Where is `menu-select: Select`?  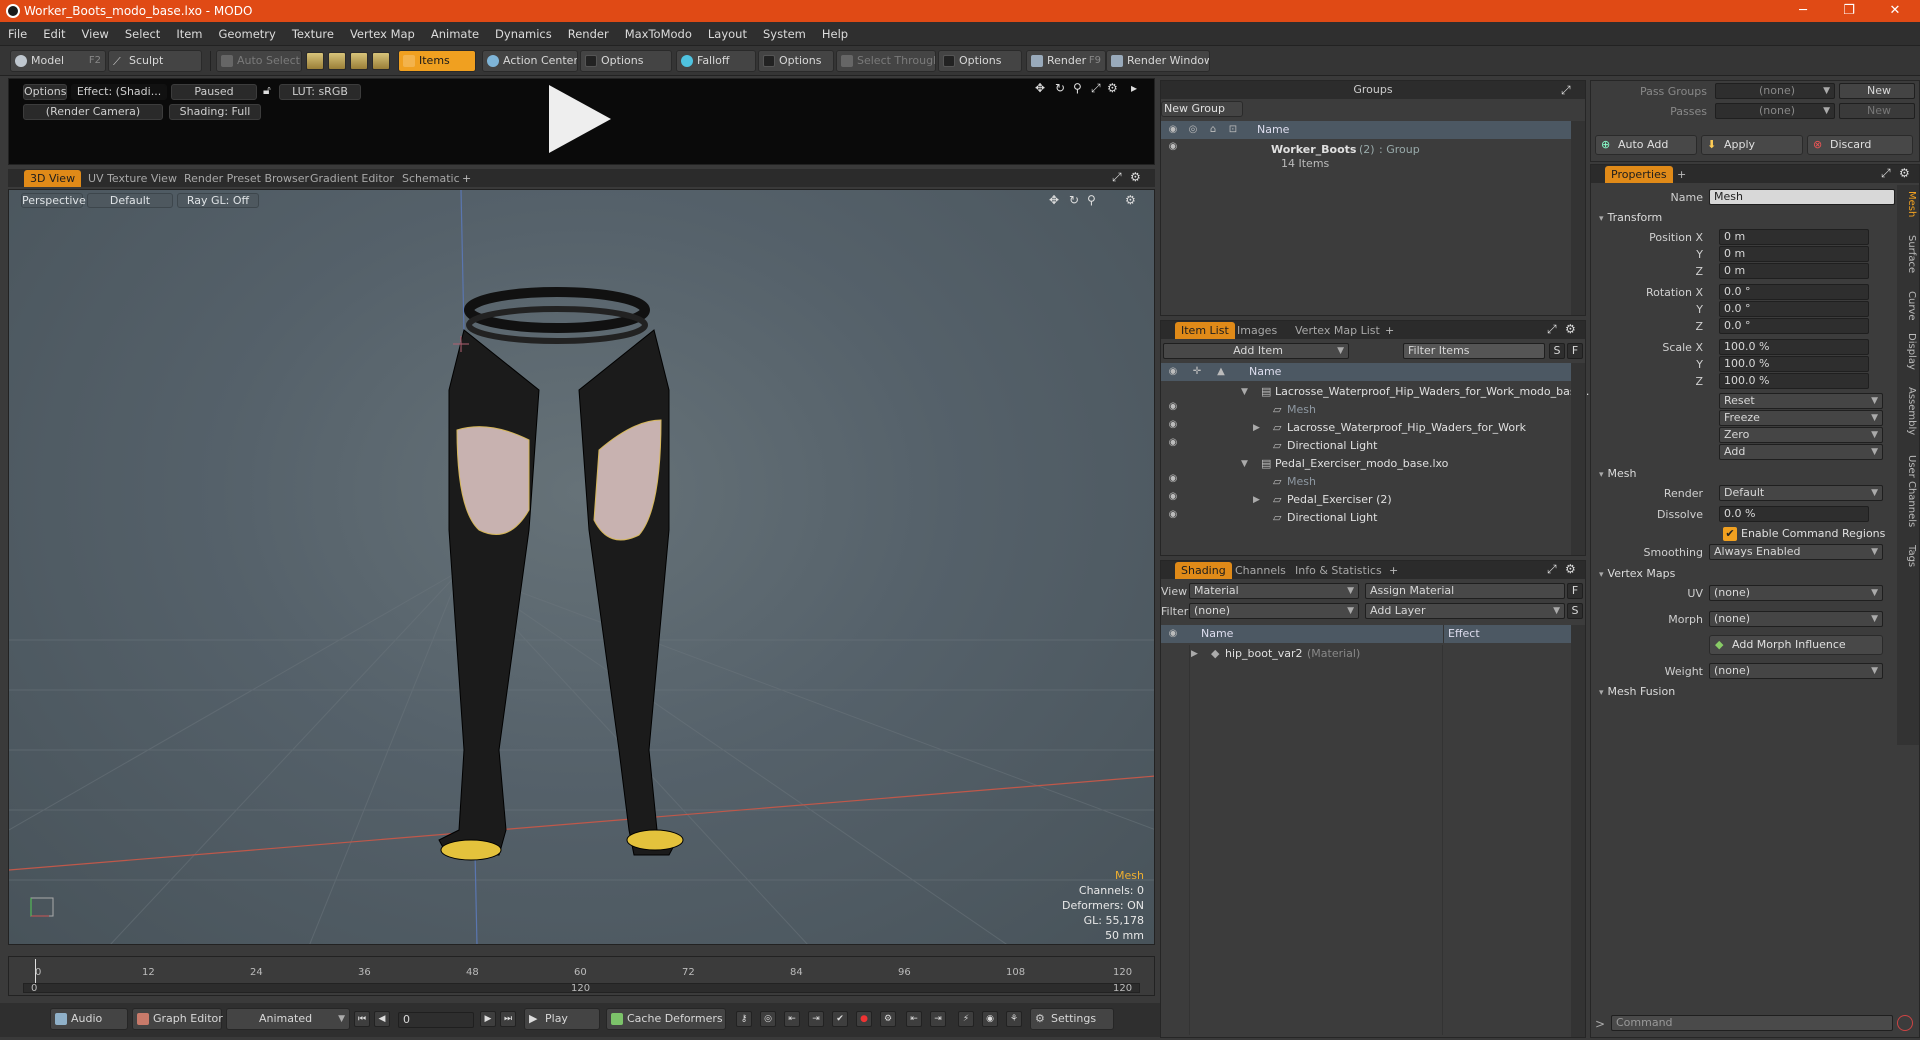
menu-select: Select is located at coordinates (142, 34).